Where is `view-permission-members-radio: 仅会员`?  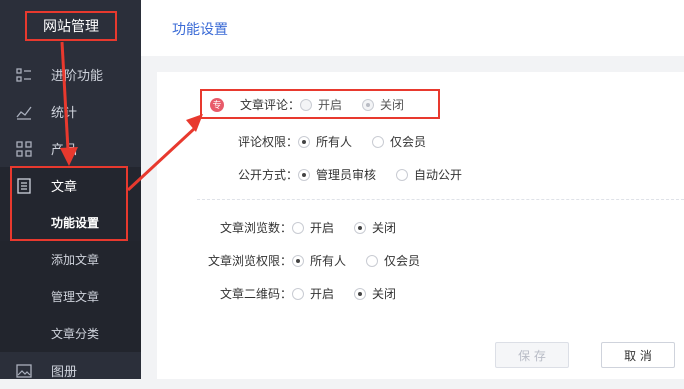 view-permission-members-radio: 仅会员 is located at coordinates (393, 260).